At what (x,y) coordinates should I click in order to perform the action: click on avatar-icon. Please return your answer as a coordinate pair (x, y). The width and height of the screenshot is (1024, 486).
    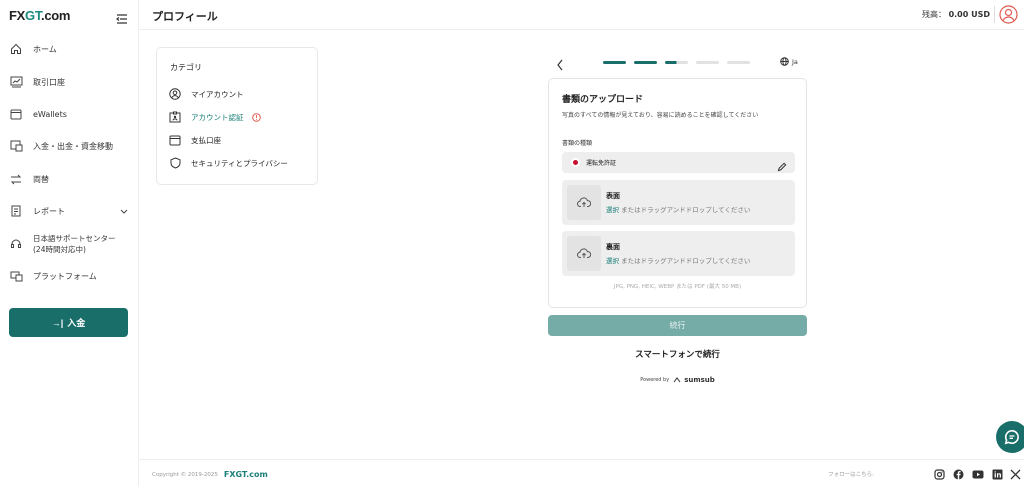
    Looking at the image, I should click on (1008, 14).